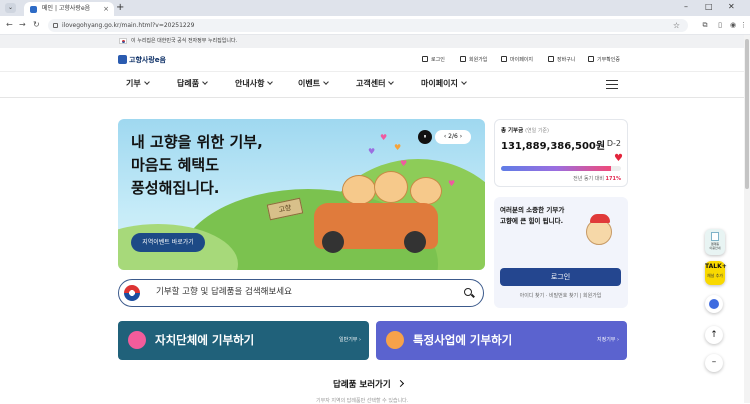 This screenshot has width=750, height=404. I want to click on login-label: 로그인, so click(438, 60).